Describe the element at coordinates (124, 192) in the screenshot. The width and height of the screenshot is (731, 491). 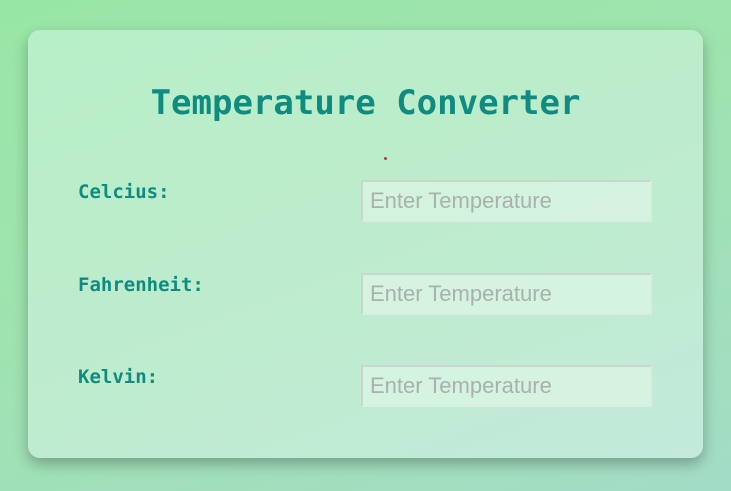
I see `celcius-label: Celcius:` at that location.